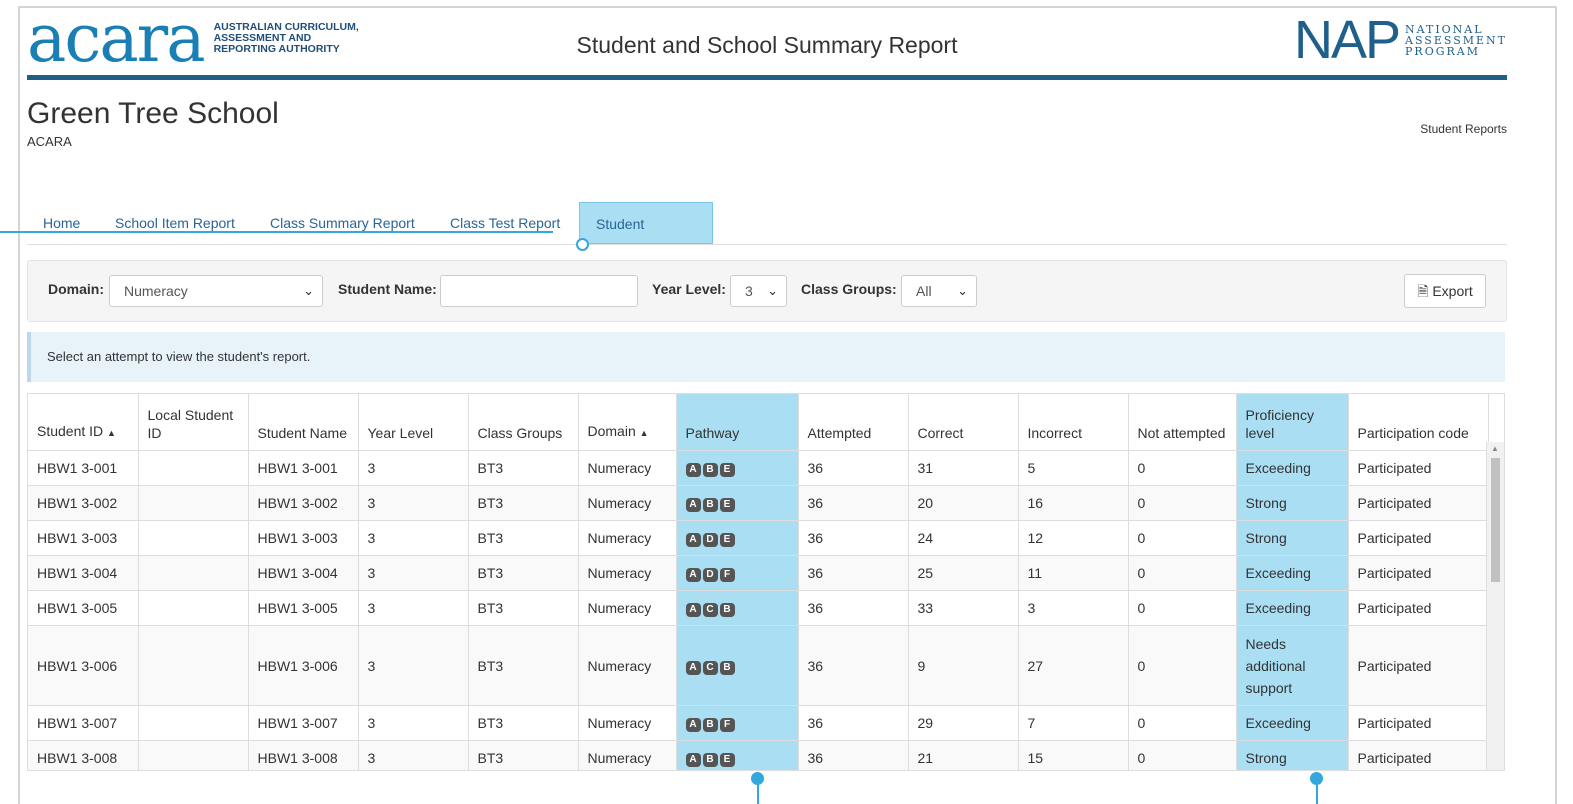 This screenshot has height=804, width=1573. What do you see at coordinates (853, 422) in the screenshot?
I see `col-attempted: Attempted` at bounding box center [853, 422].